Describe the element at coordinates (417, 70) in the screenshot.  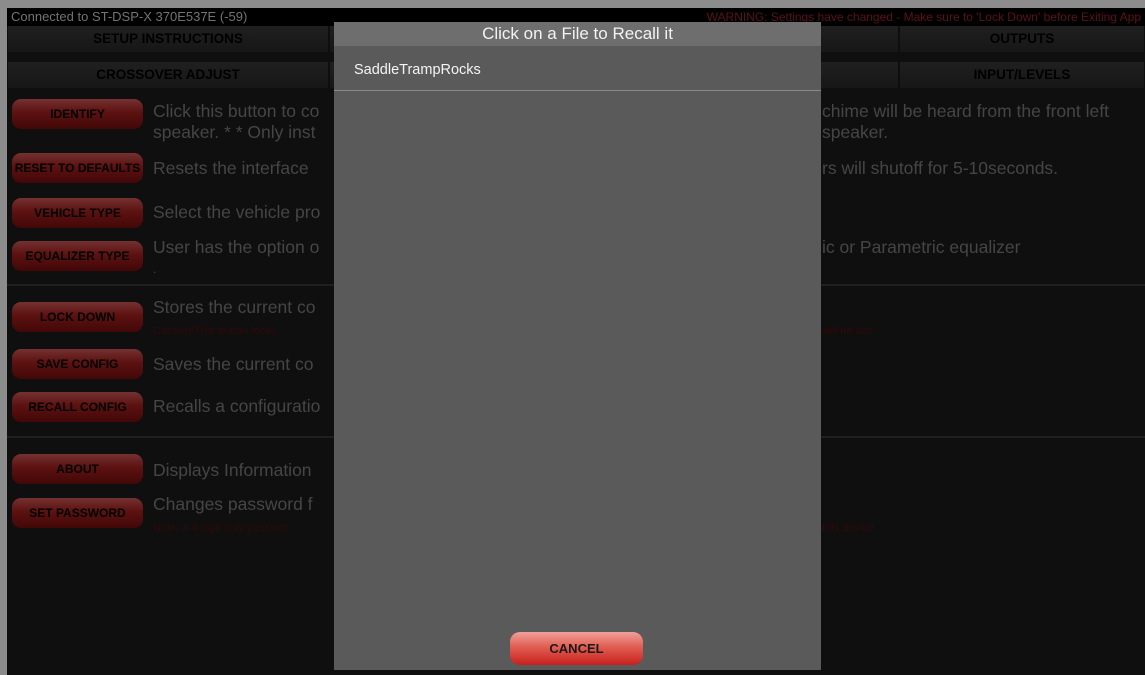
I see `file-name: SaddleTrampRocks` at that location.